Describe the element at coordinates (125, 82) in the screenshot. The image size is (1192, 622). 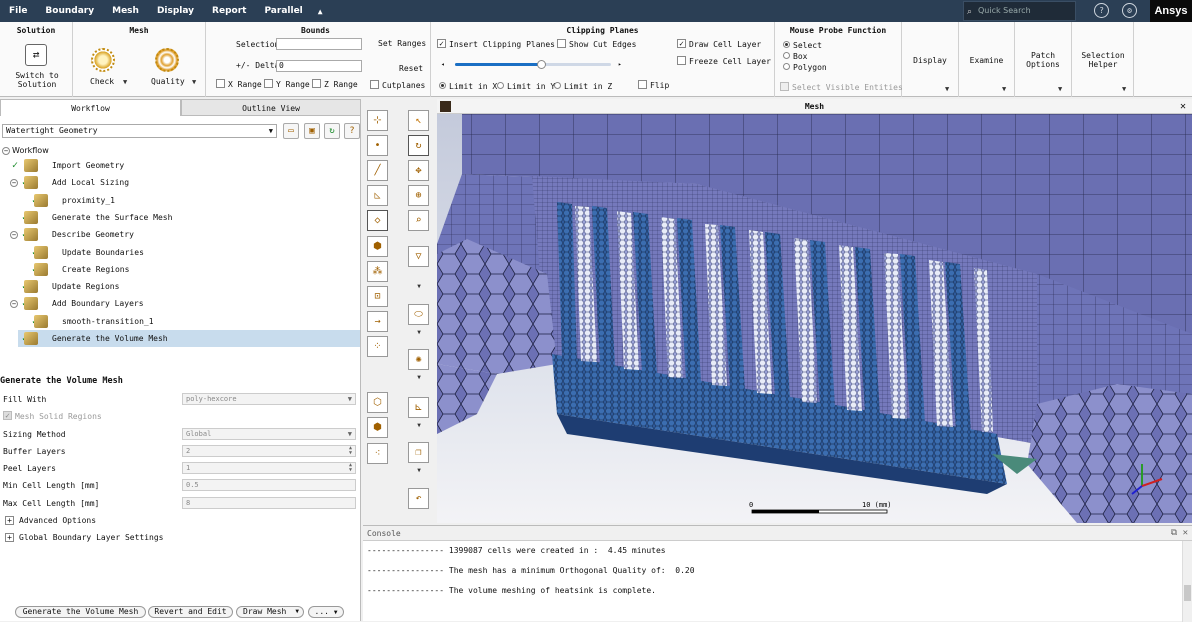
I see `check-dropdown-icon: ▼` at that location.